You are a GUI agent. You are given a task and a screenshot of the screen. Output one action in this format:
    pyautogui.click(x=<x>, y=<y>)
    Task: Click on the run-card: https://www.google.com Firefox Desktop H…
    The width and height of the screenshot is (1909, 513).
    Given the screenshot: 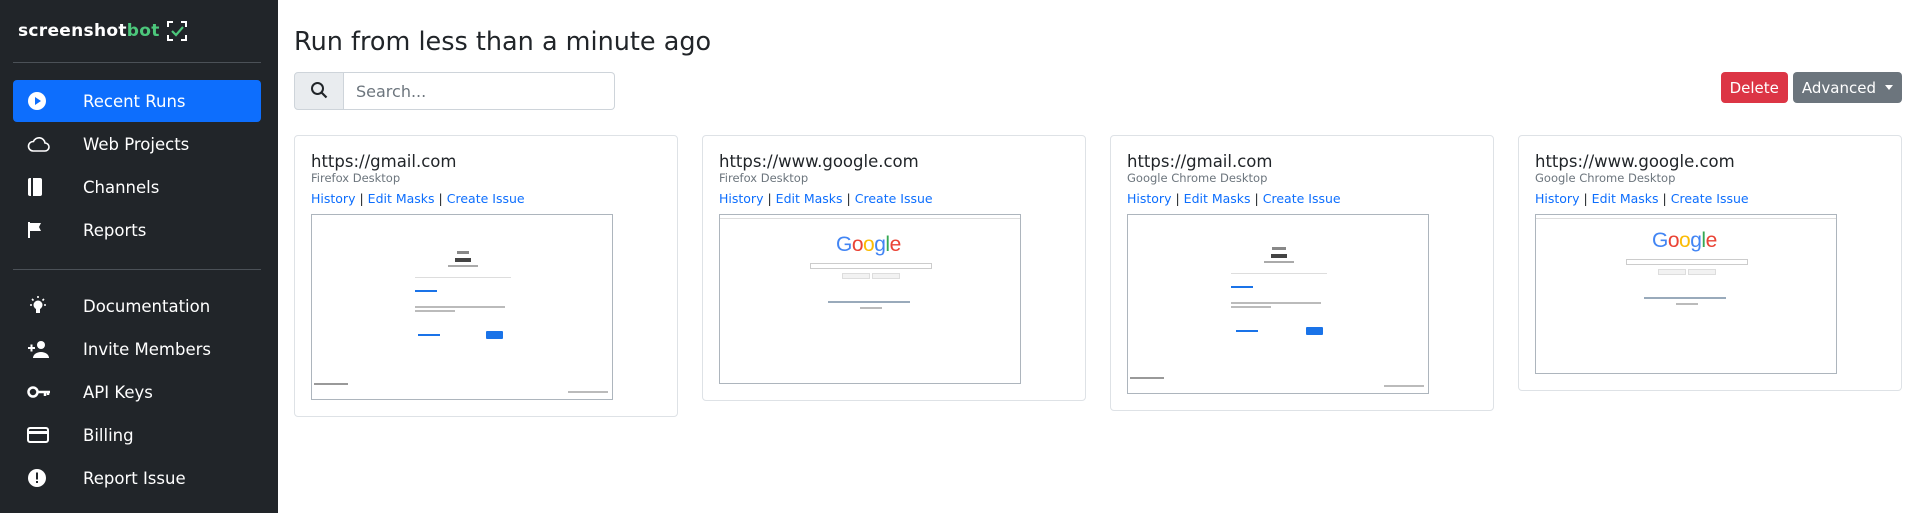 What is the action you would take?
    pyautogui.click(x=894, y=268)
    